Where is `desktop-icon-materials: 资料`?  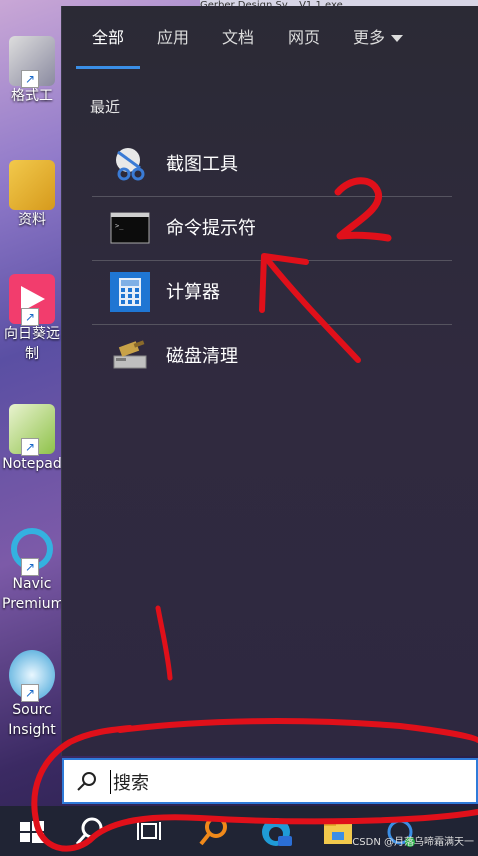 desktop-icon-materials: 资料 is located at coordinates (32, 195).